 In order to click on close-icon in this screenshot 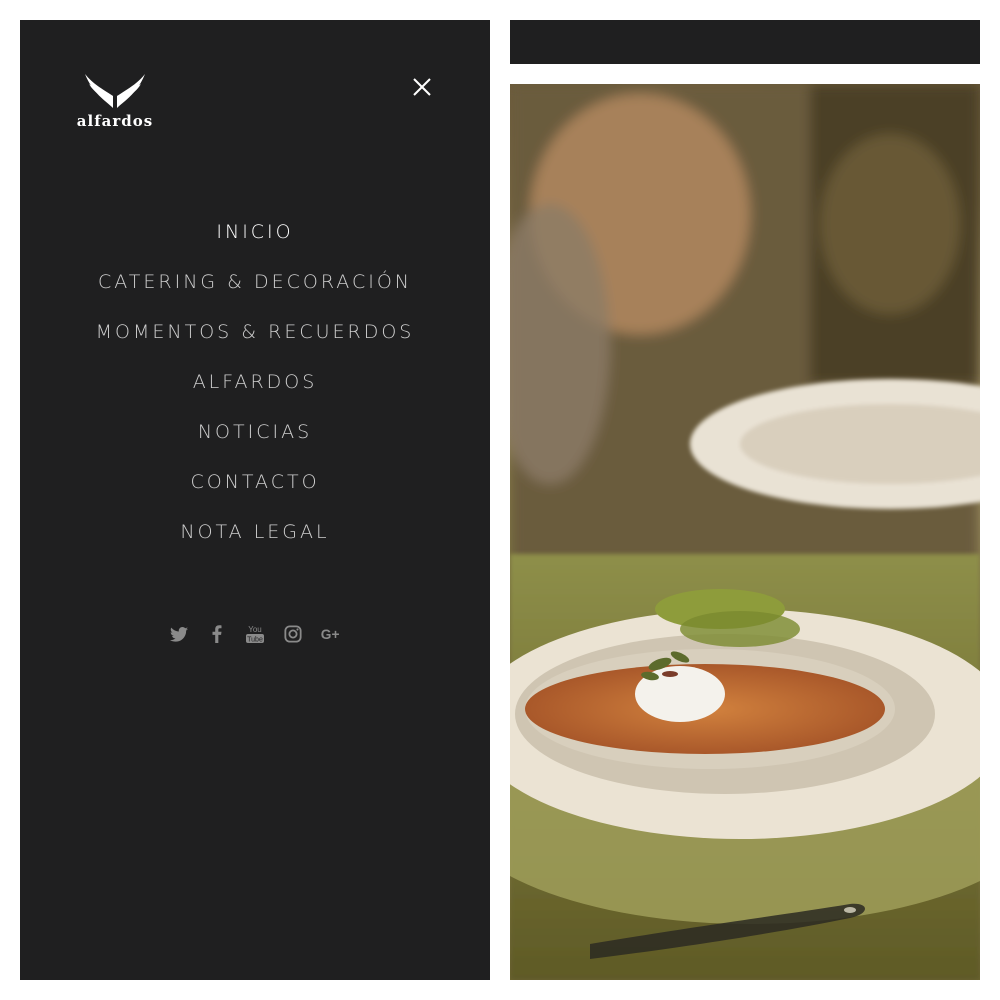, I will do `click(422, 87)`.